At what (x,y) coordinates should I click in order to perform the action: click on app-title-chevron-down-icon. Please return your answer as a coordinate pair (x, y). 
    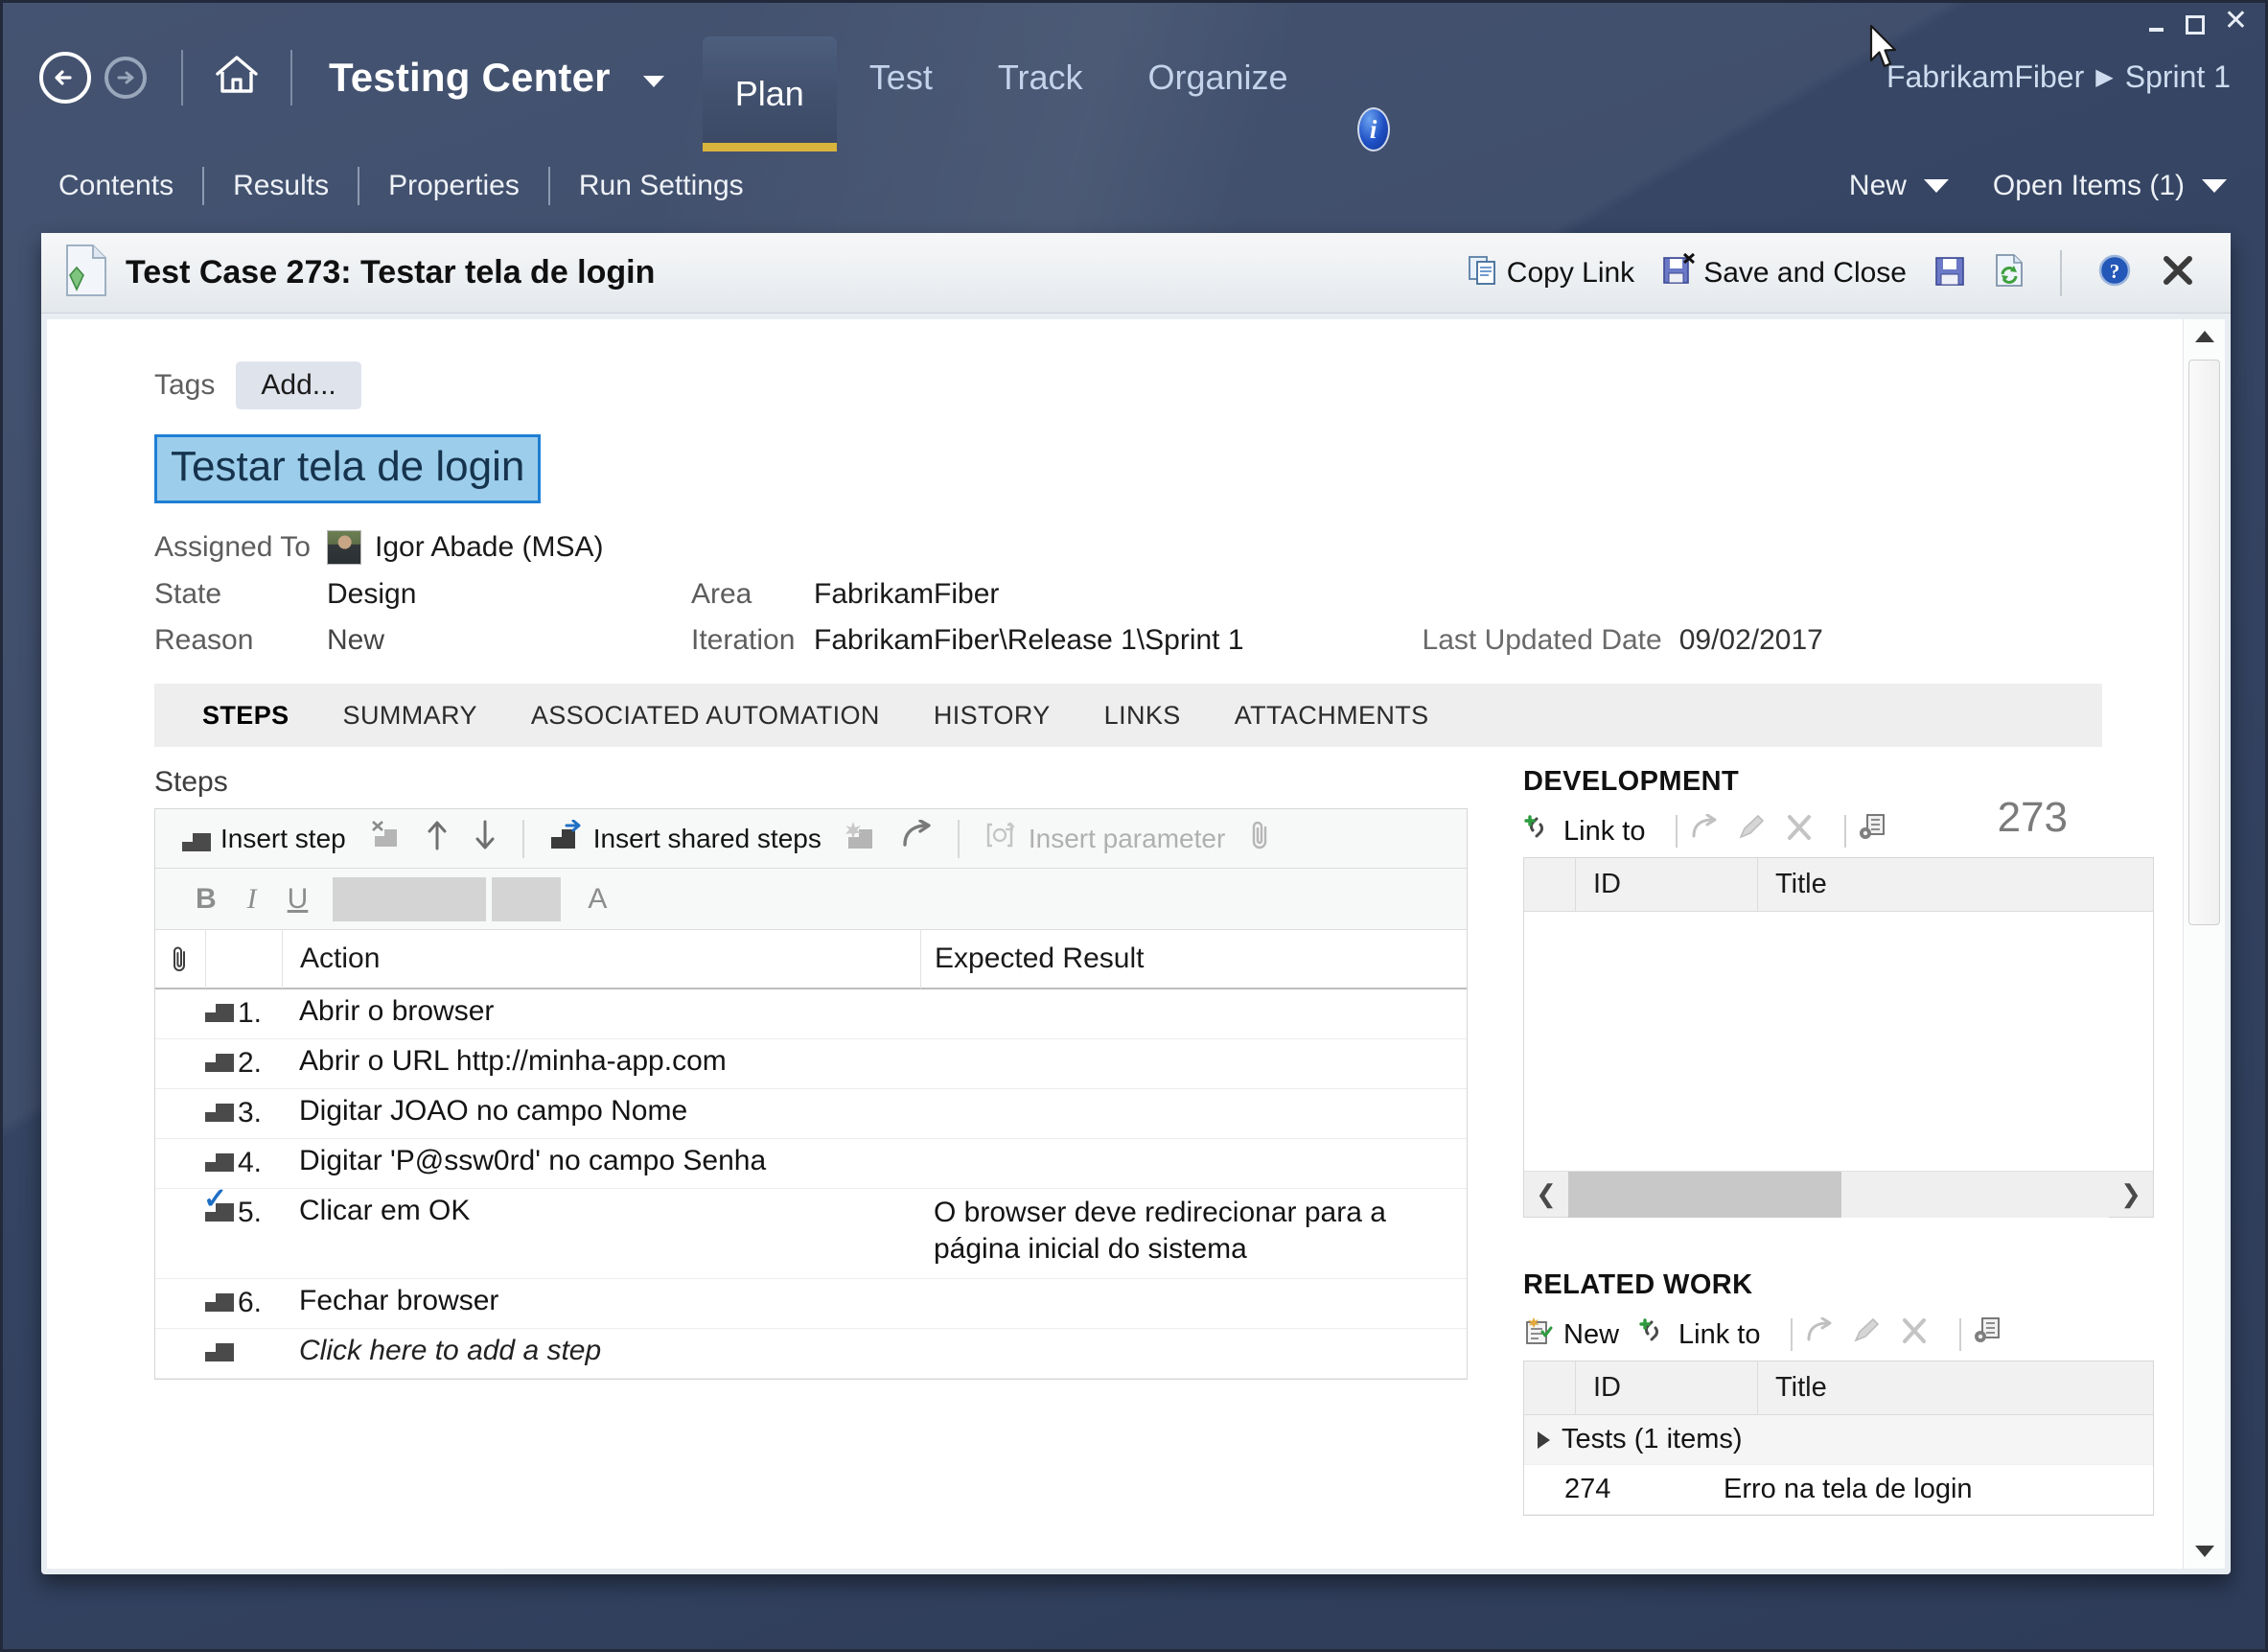
    Looking at the image, I should click on (653, 81).